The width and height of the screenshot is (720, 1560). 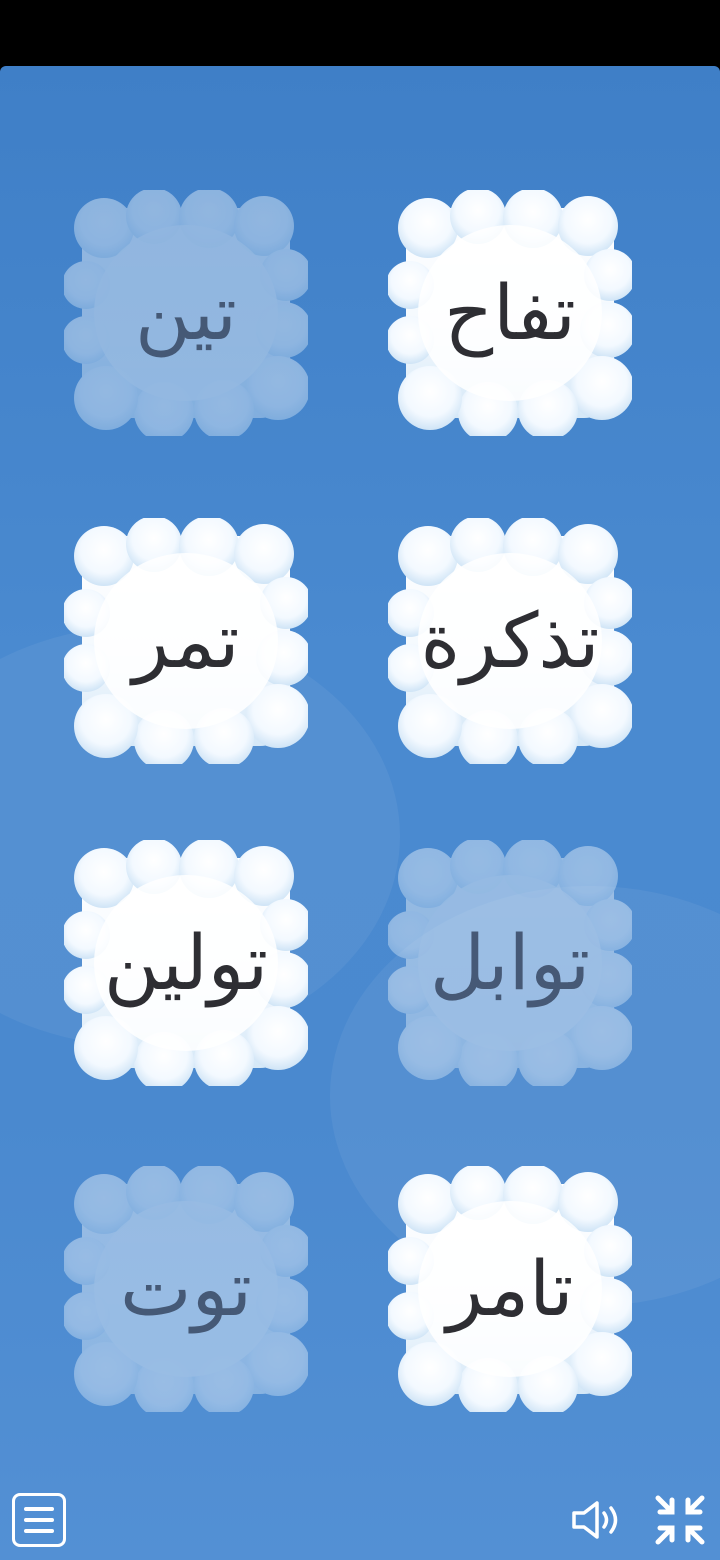 I want to click on word-card-row3-left: تولين, so click(x=186, y=963).